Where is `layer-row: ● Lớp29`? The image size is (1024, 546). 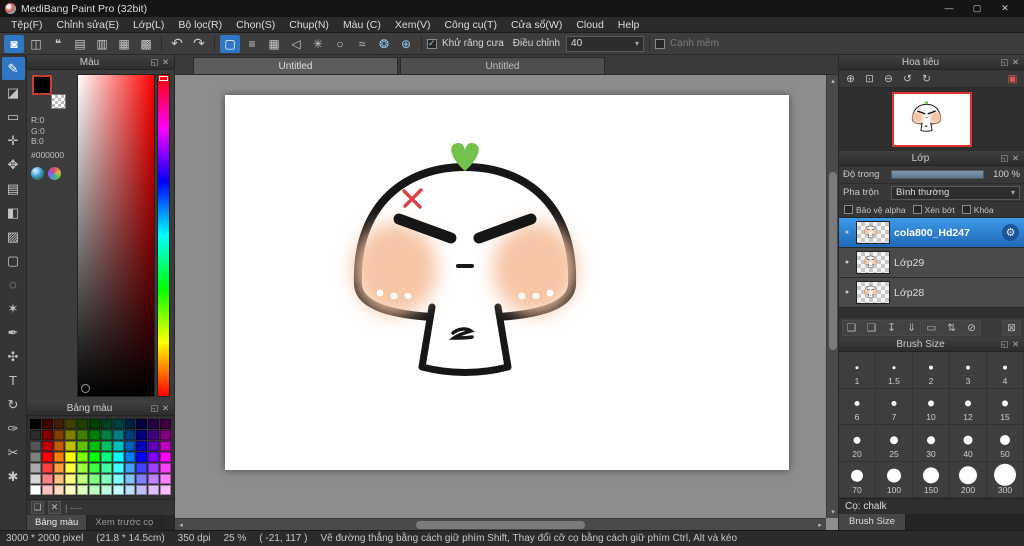
layer-row: ● Lớp29 is located at coordinates (931, 263).